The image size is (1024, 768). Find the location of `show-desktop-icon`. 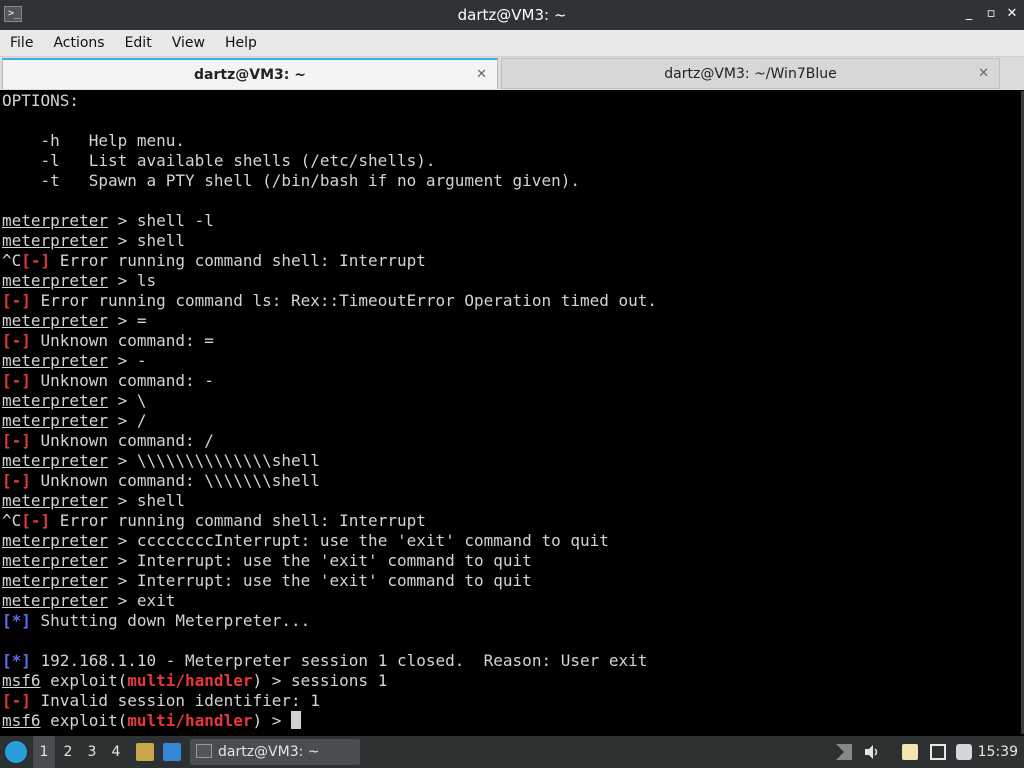

show-desktop-icon is located at coordinates (172, 752).